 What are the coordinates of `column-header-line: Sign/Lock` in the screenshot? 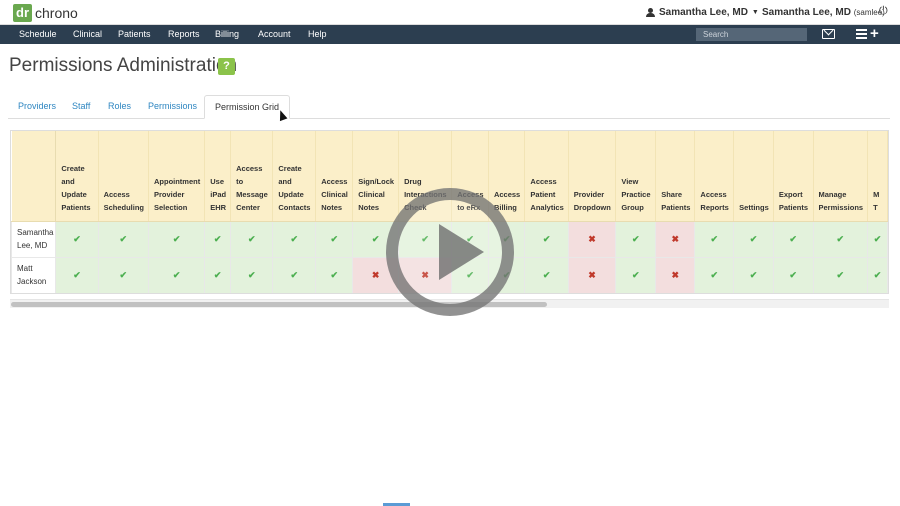 It's located at (376, 181).